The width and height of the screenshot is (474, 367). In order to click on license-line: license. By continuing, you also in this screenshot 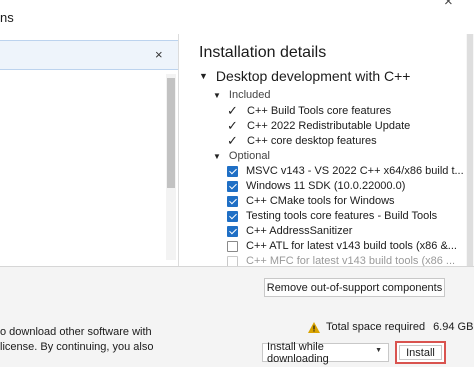, I will do `click(77, 347)`.